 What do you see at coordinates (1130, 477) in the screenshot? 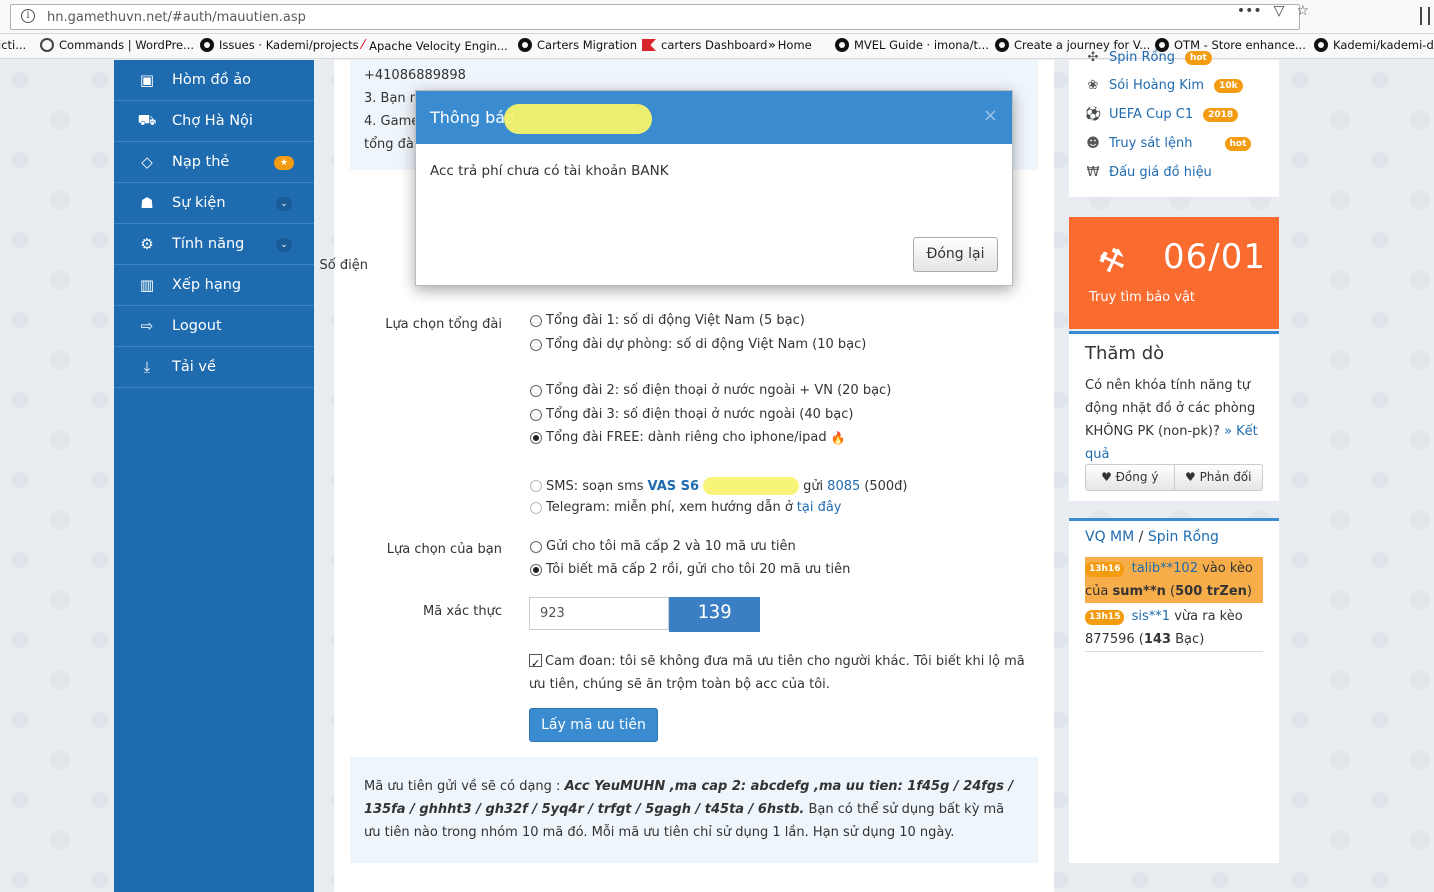
I see `poll-agree-button: ♥ Đồng ý` at bounding box center [1130, 477].